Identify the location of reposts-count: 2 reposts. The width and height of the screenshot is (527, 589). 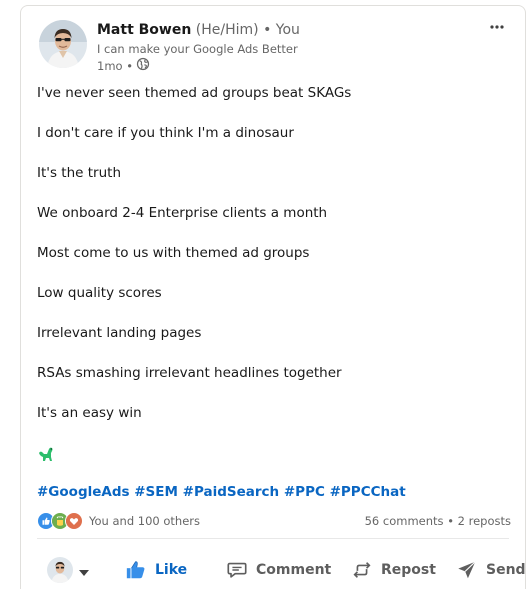
(484, 521).